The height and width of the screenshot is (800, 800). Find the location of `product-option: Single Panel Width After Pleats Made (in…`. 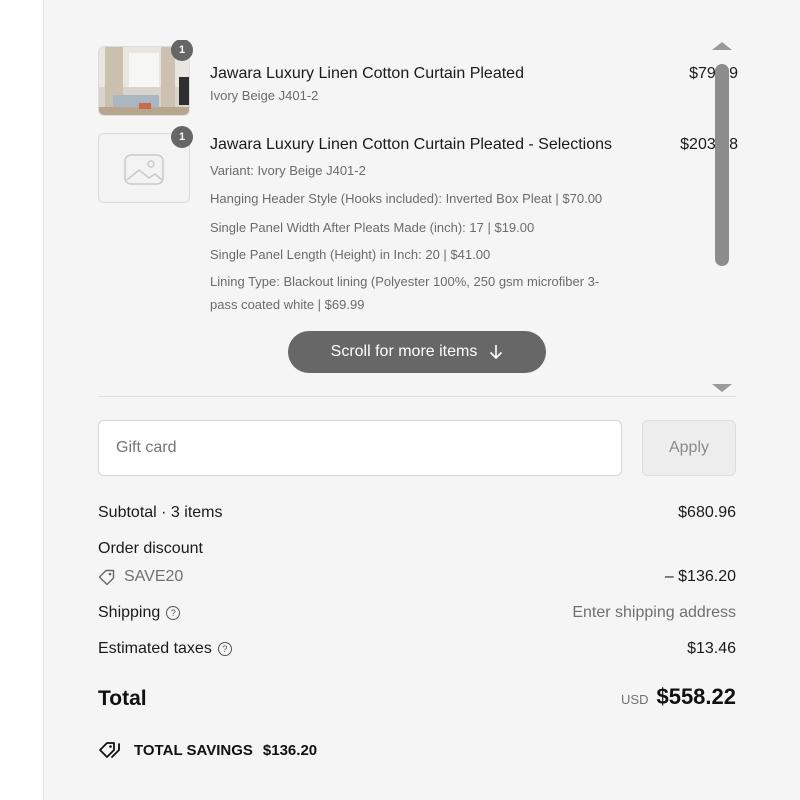

product-option: Single Panel Width After Pleats Made (in… is located at coordinates (372, 227).